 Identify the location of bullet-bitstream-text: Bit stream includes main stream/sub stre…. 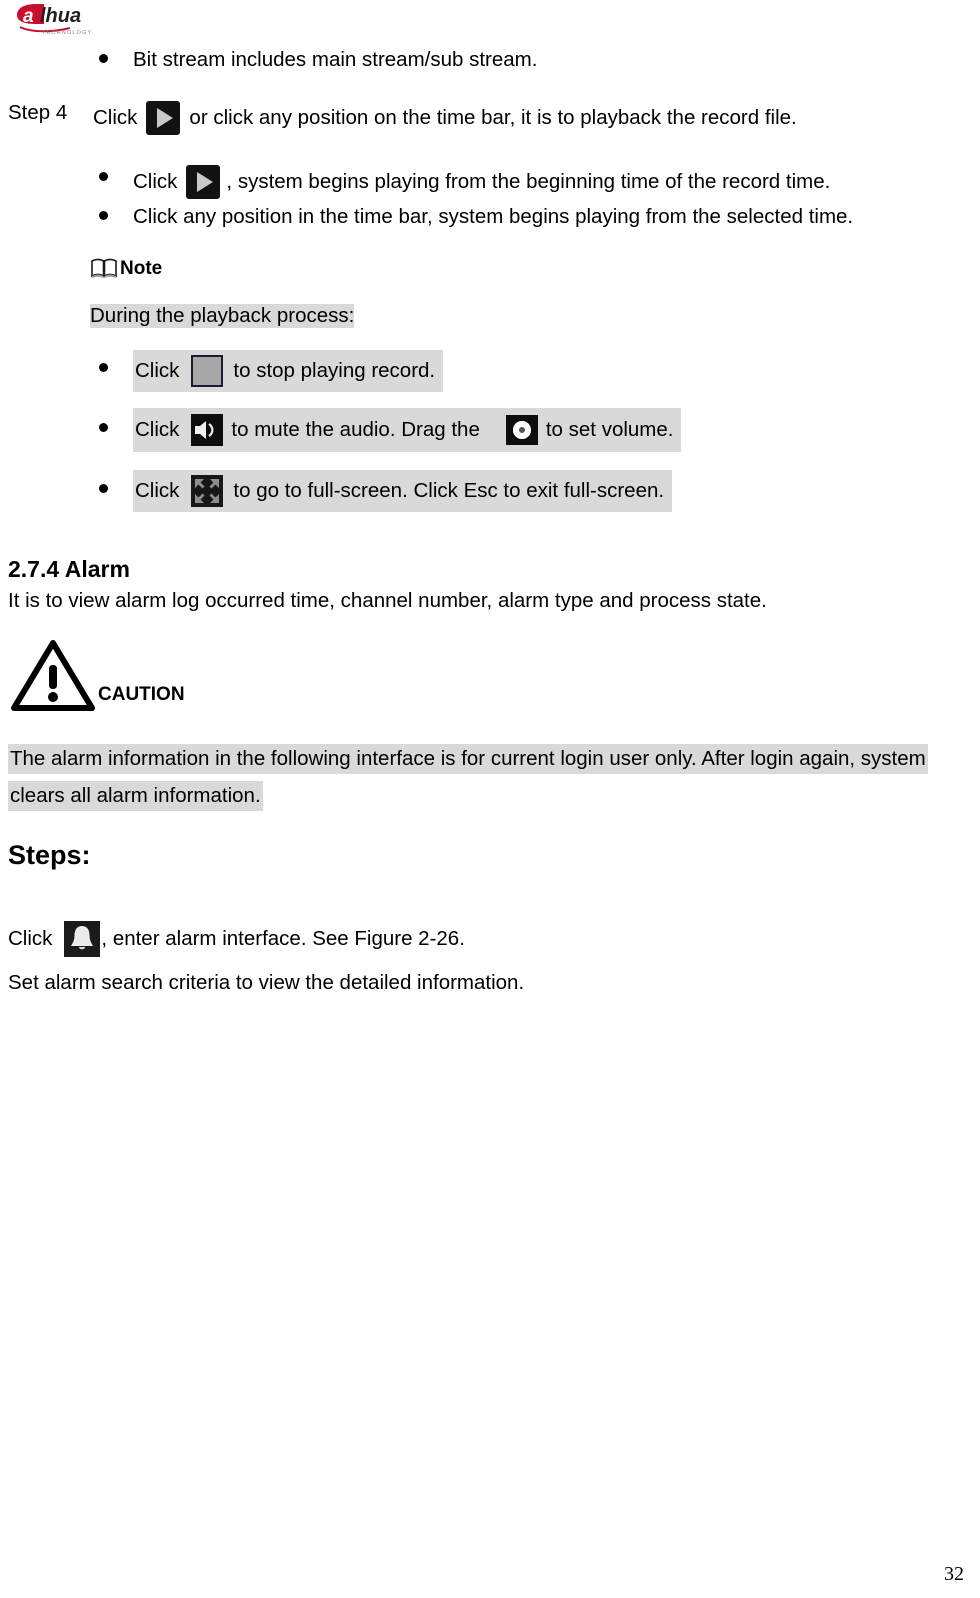
(335, 59).